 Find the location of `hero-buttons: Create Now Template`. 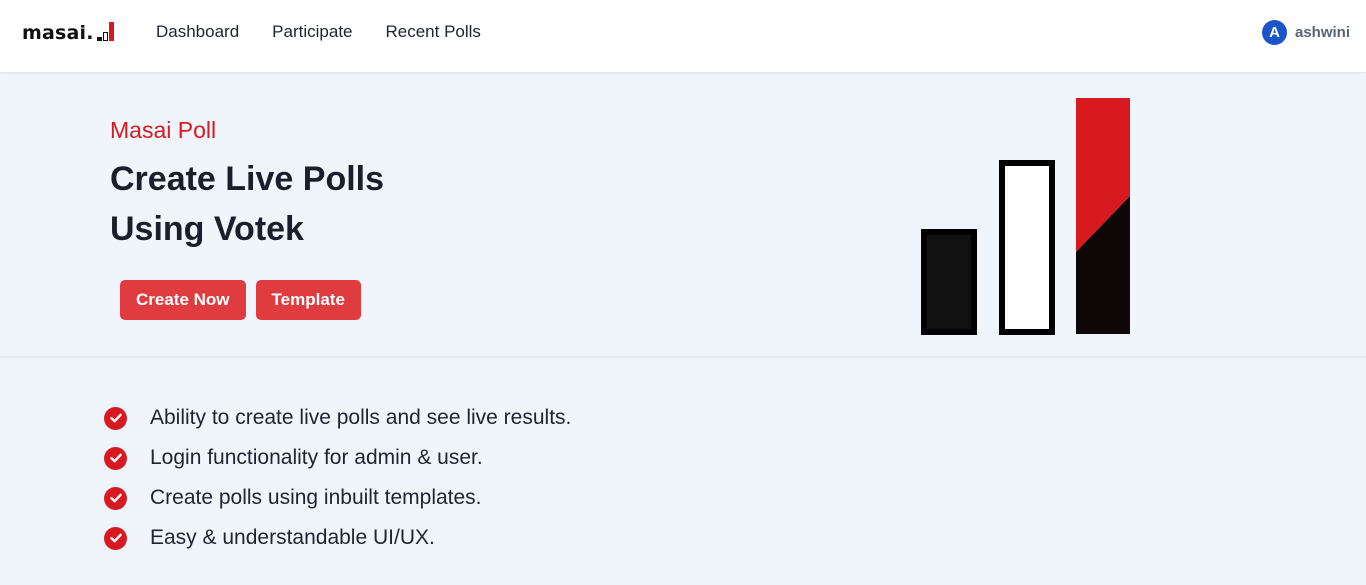

hero-buttons: Create Now Template is located at coordinates (245, 300).